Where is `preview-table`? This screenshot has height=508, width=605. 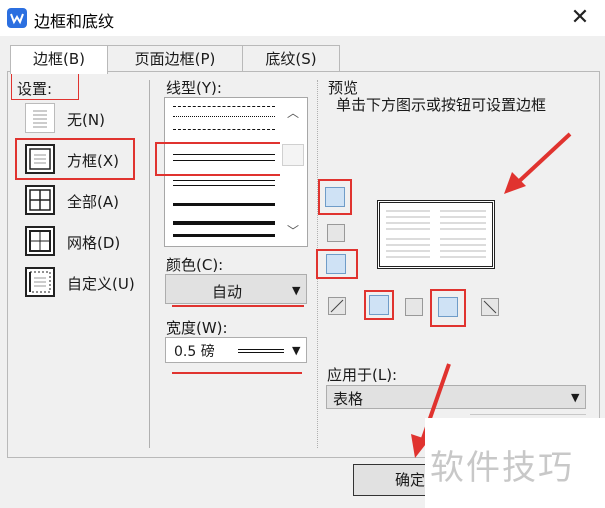
preview-table is located at coordinates (436, 234).